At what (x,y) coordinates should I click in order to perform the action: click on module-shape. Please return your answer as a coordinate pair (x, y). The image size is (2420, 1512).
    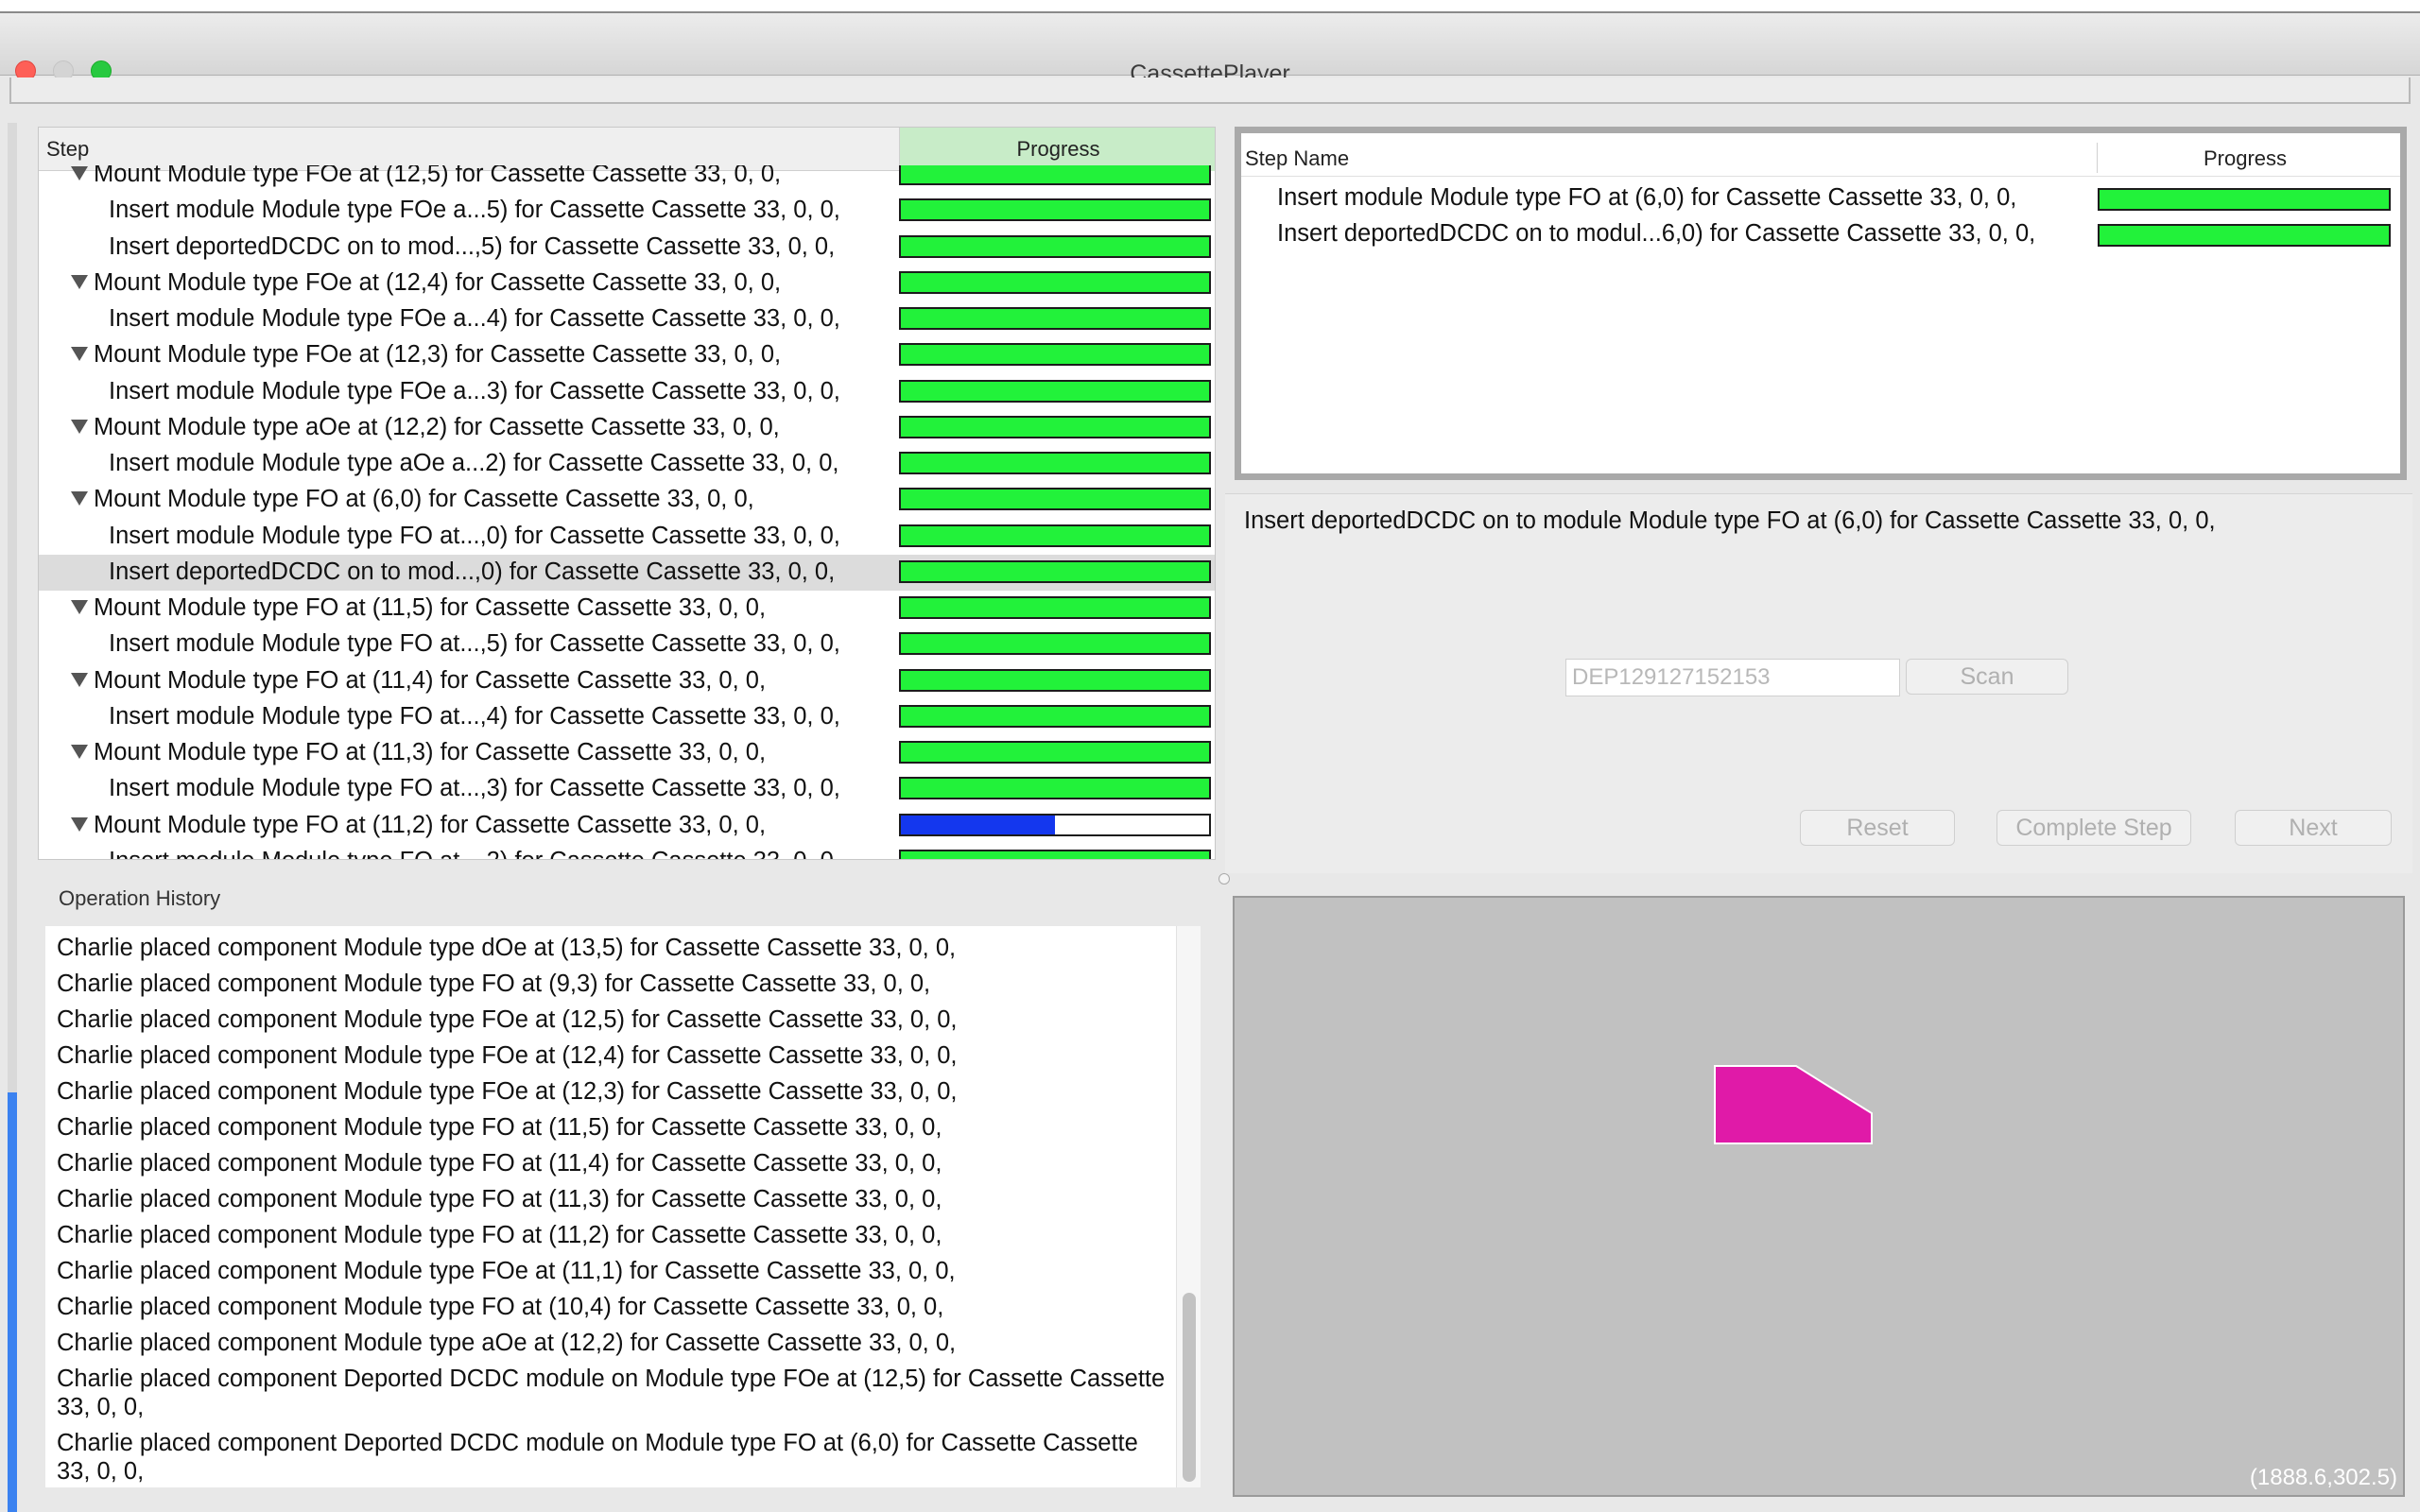
    Looking at the image, I should click on (1793, 1104).